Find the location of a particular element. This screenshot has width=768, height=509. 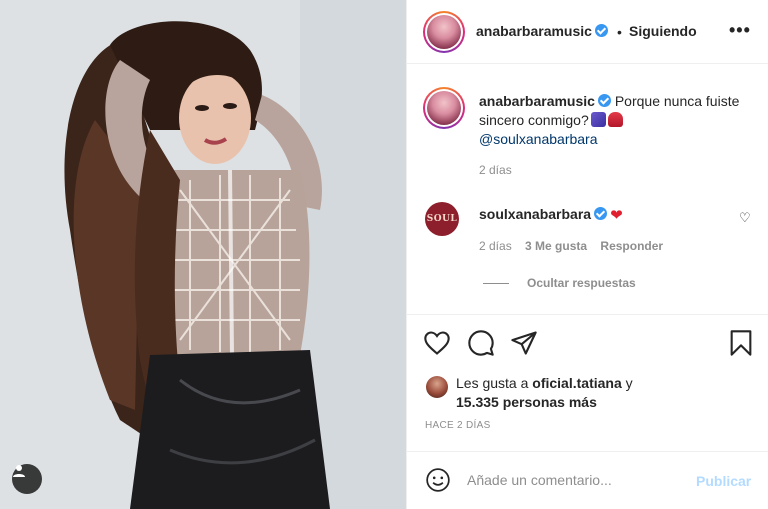

emoji-smile-icon is located at coordinates (438, 480).